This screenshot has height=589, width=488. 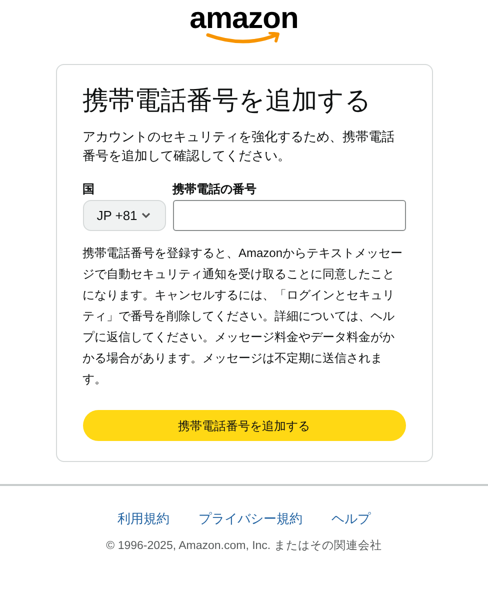 What do you see at coordinates (144, 519) in the screenshot?
I see `footer-link: 利用規約` at bounding box center [144, 519].